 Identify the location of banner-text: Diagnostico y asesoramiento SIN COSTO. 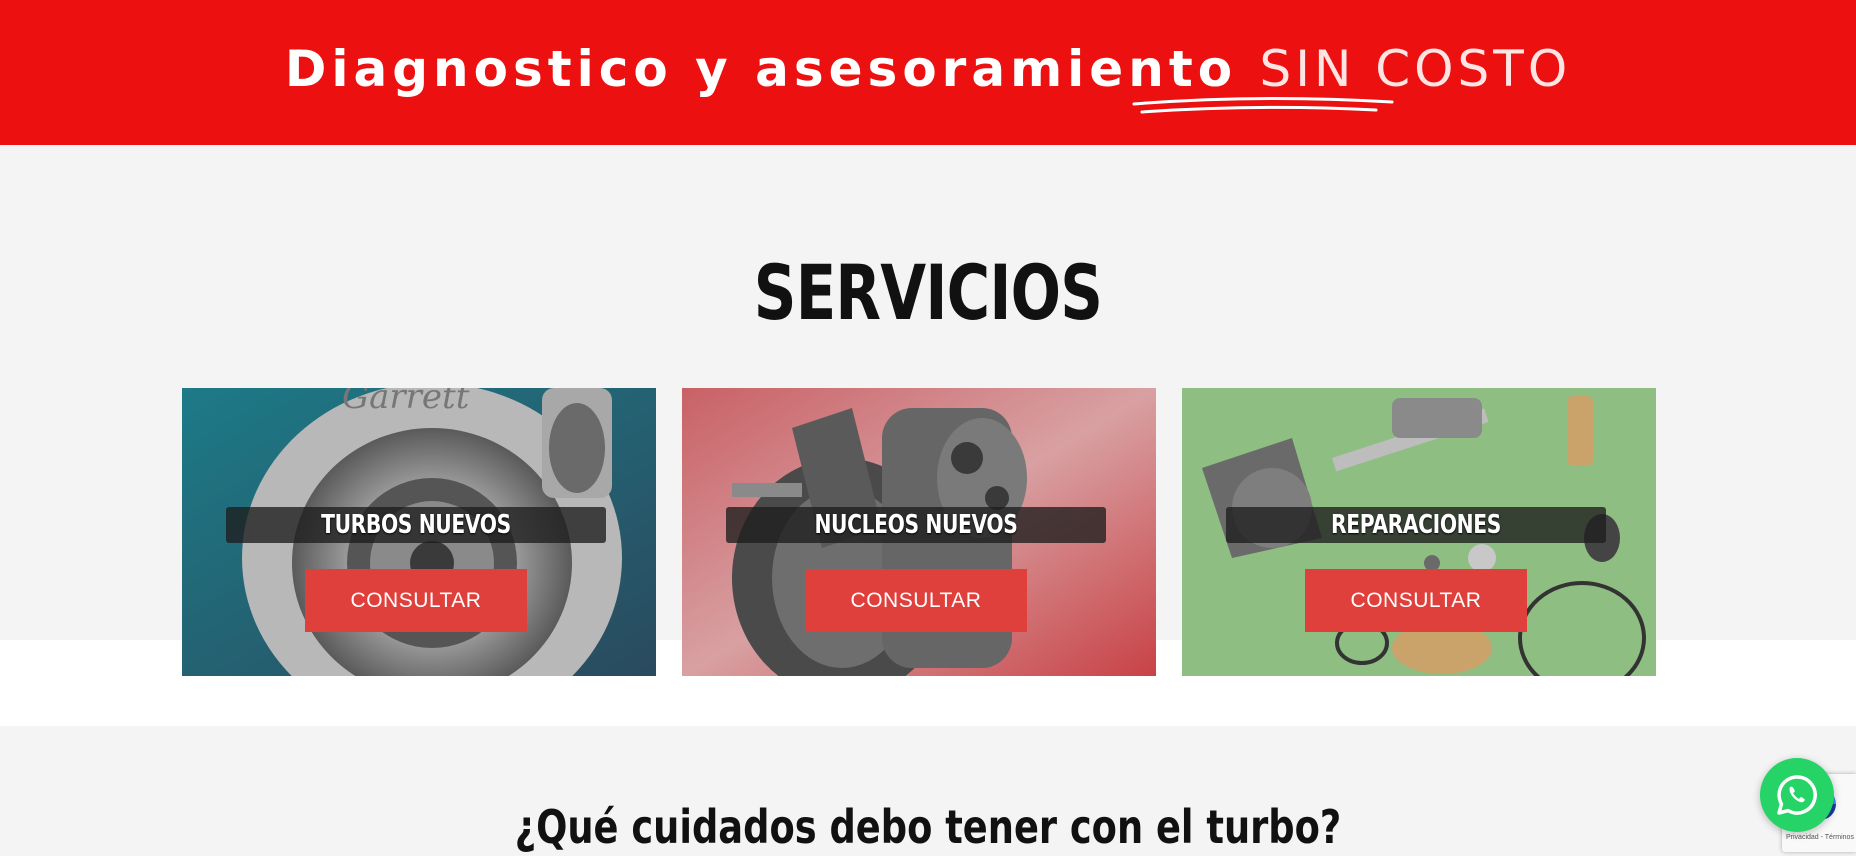
(928, 69).